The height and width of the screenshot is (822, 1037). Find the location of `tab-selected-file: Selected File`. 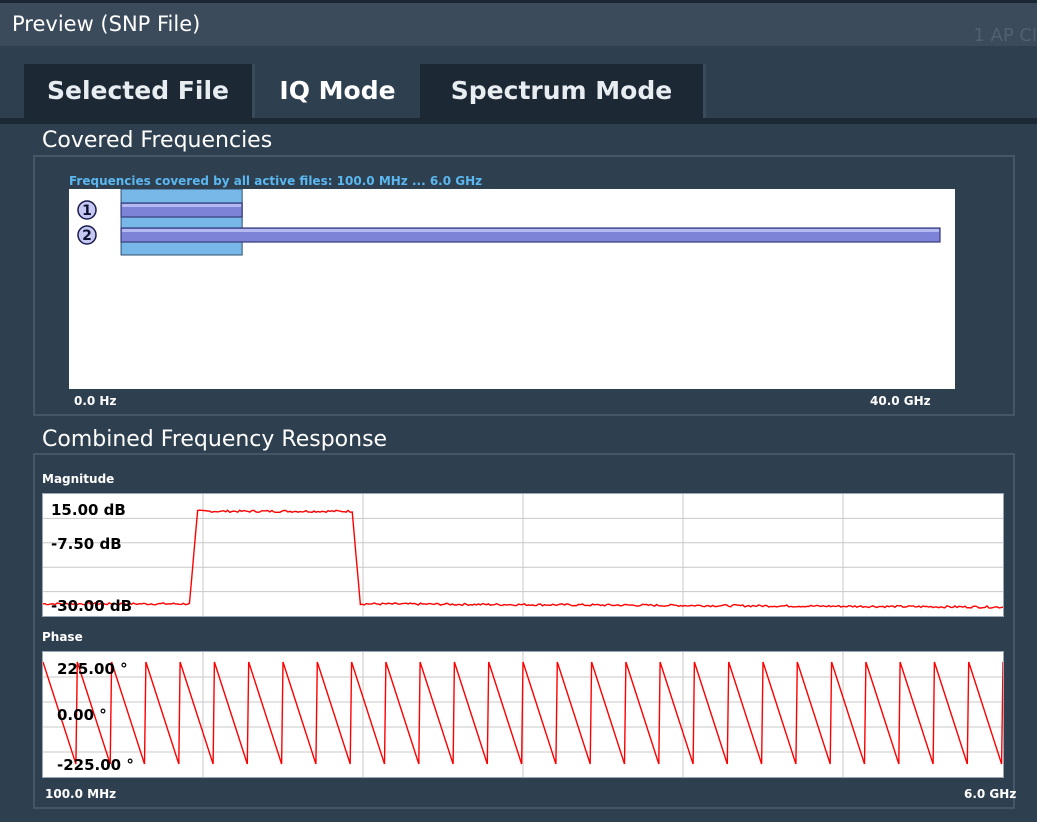

tab-selected-file: Selected File is located at coordinates (139, 91).